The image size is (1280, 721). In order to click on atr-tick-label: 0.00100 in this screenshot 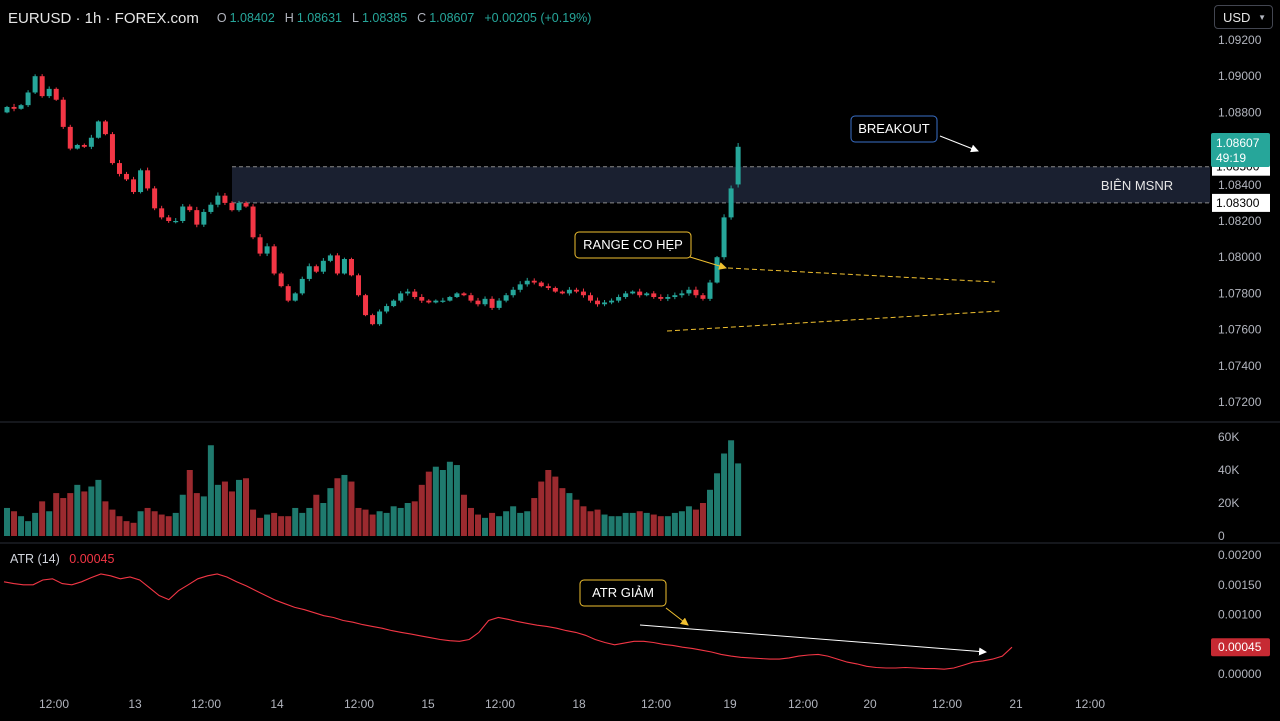, I will do `click(1240, 615)`.